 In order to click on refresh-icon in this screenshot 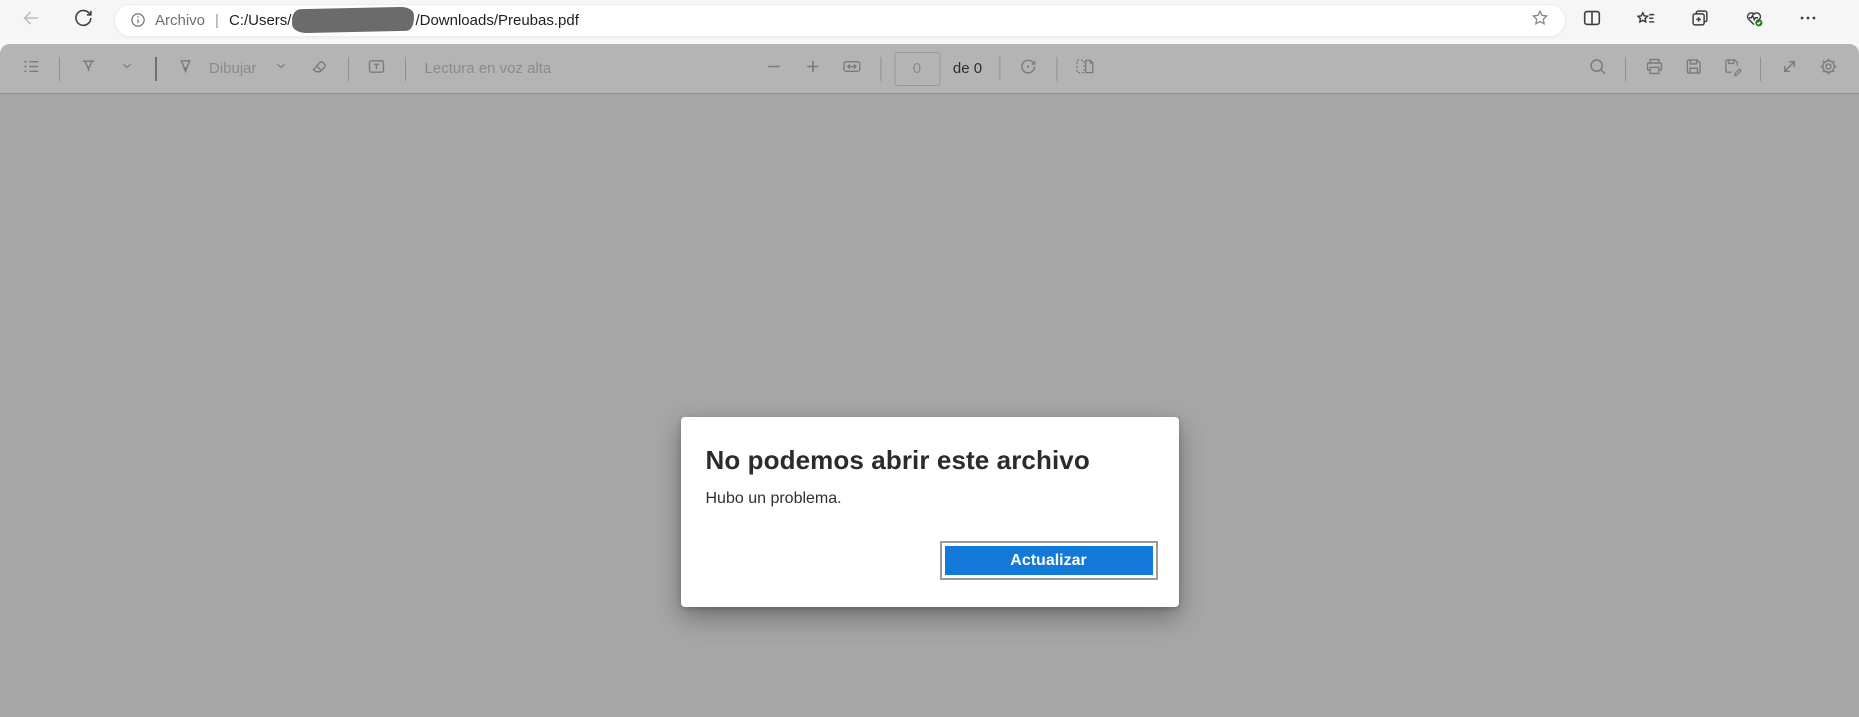, I will do `click(83, 20)`.